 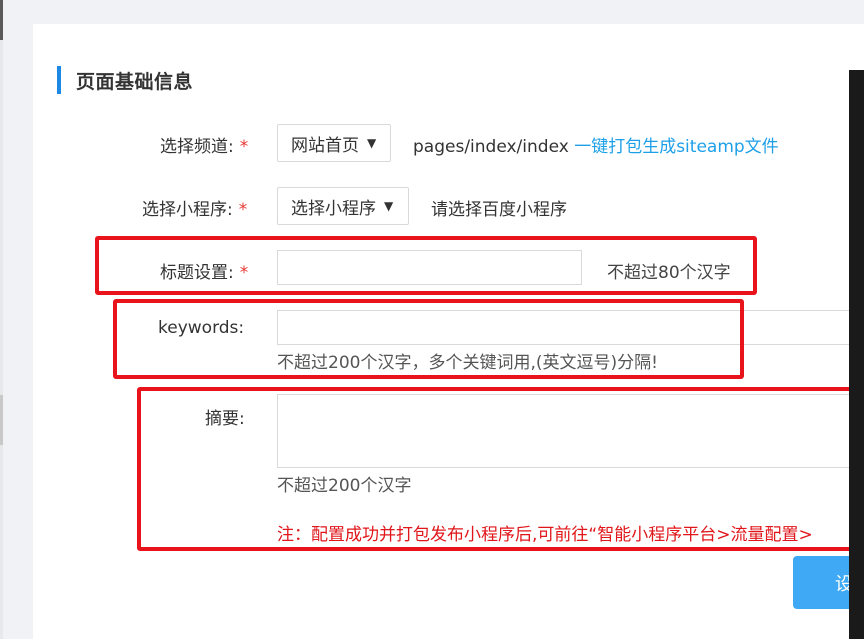 I want to click on miniprogram-hint: 请选择百度小程序, so click(x=499, y=210).